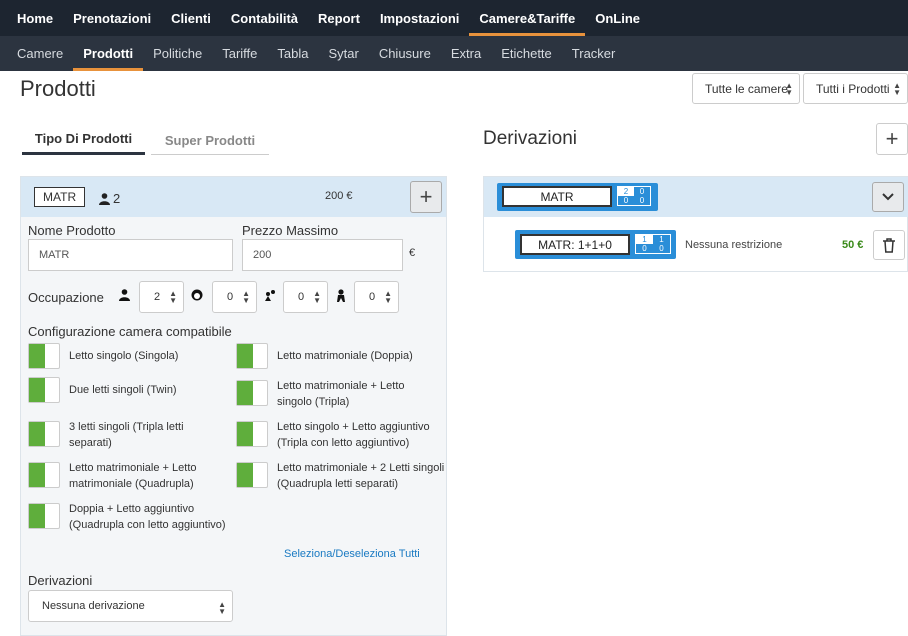 Image resolution: width=908 pixels, height=636 pixels. Describe the element at coordinates (130, 331) in the screenshot. I see `config-label: Configurazione camera compatibile` at that location.